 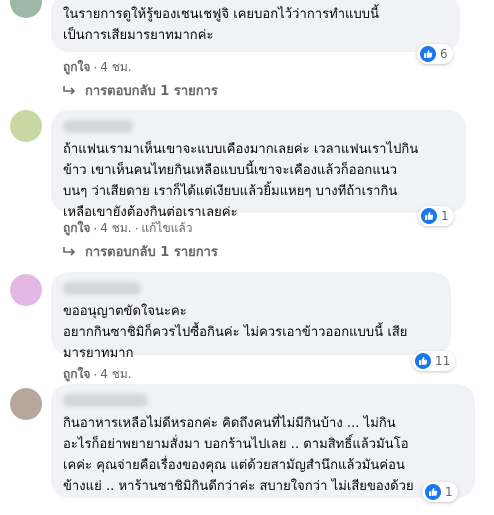 I want to click on reaction-count: 11, so click(x=443, y=361).